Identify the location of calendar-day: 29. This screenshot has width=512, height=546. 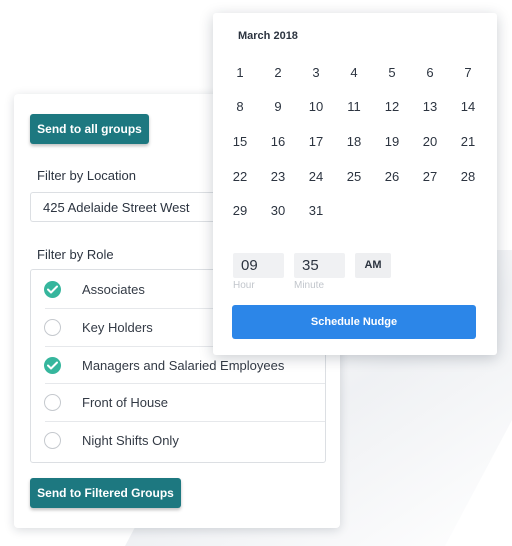
(240, 211).